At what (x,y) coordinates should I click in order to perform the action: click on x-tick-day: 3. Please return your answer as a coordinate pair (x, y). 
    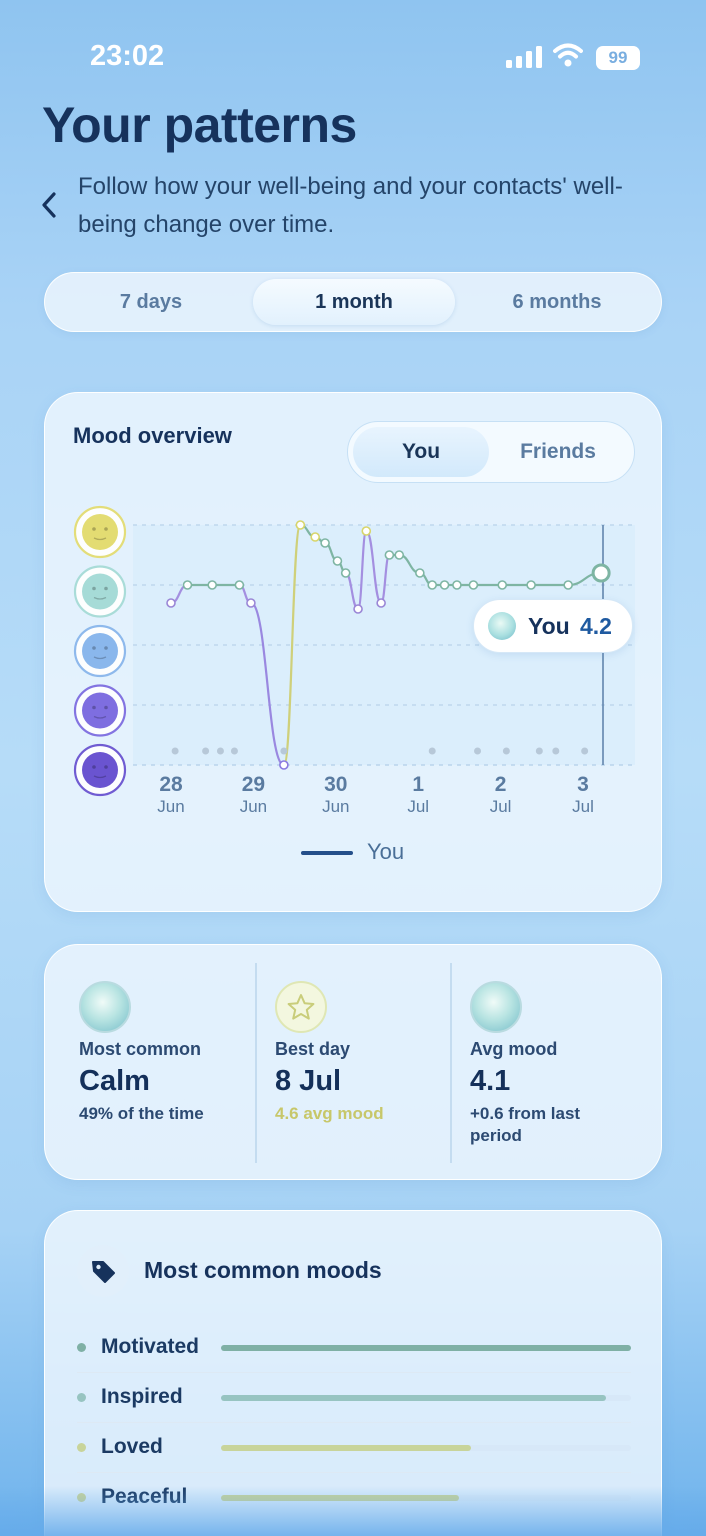
    Looking at the image, I should click on (583, 784).